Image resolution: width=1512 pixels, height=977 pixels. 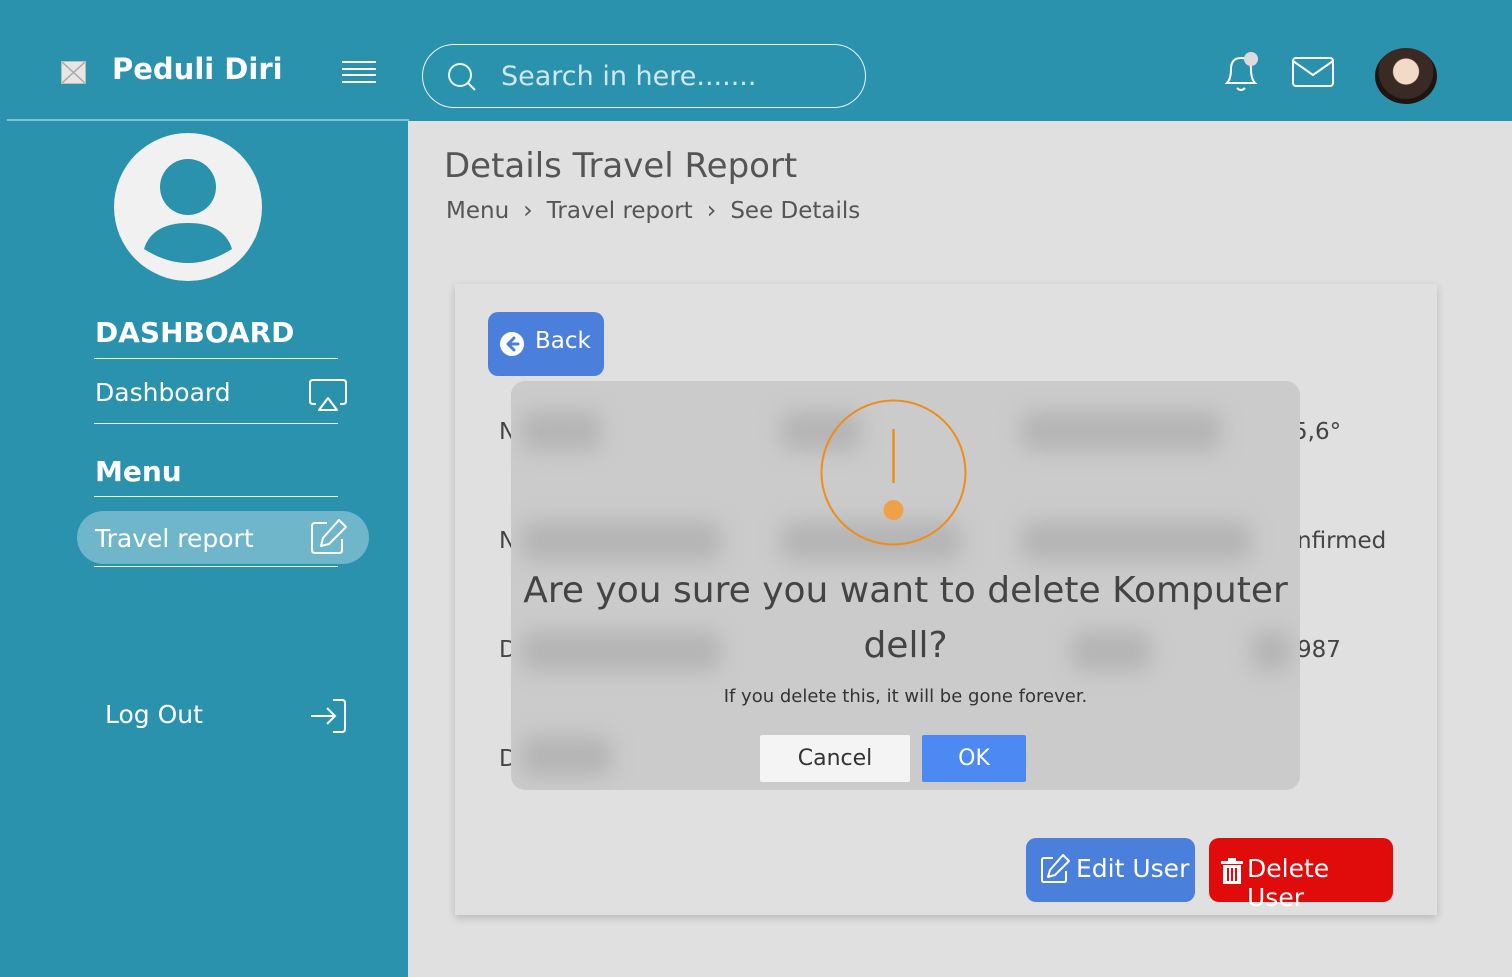 What do you see at coordinates (477, 211) in the screenshot?
I see `breadcrumb-item-menu: Menu` at bounding box center [477, 211].